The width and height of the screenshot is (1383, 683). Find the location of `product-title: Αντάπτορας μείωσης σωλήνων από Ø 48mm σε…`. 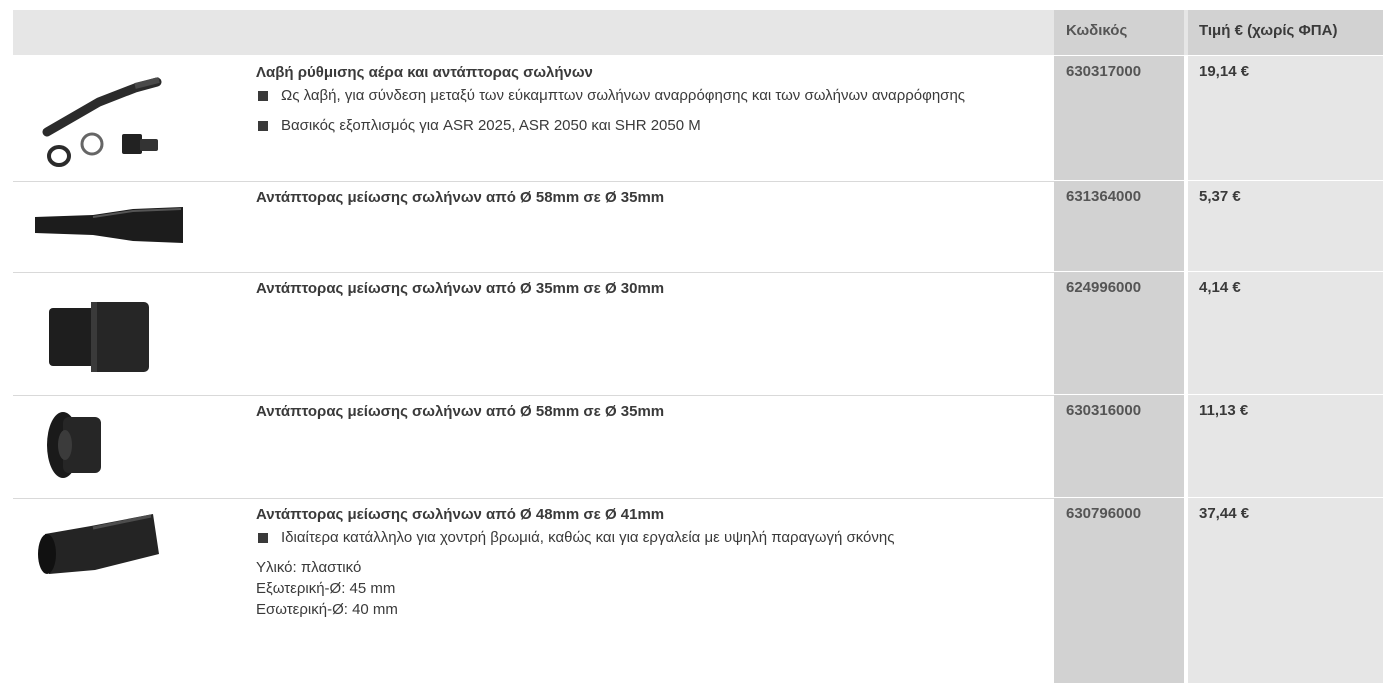

product-title: Αντάπτορας μείωσης σωλήνων από Ø 48mm σε… is located at coordinates (460, 514).